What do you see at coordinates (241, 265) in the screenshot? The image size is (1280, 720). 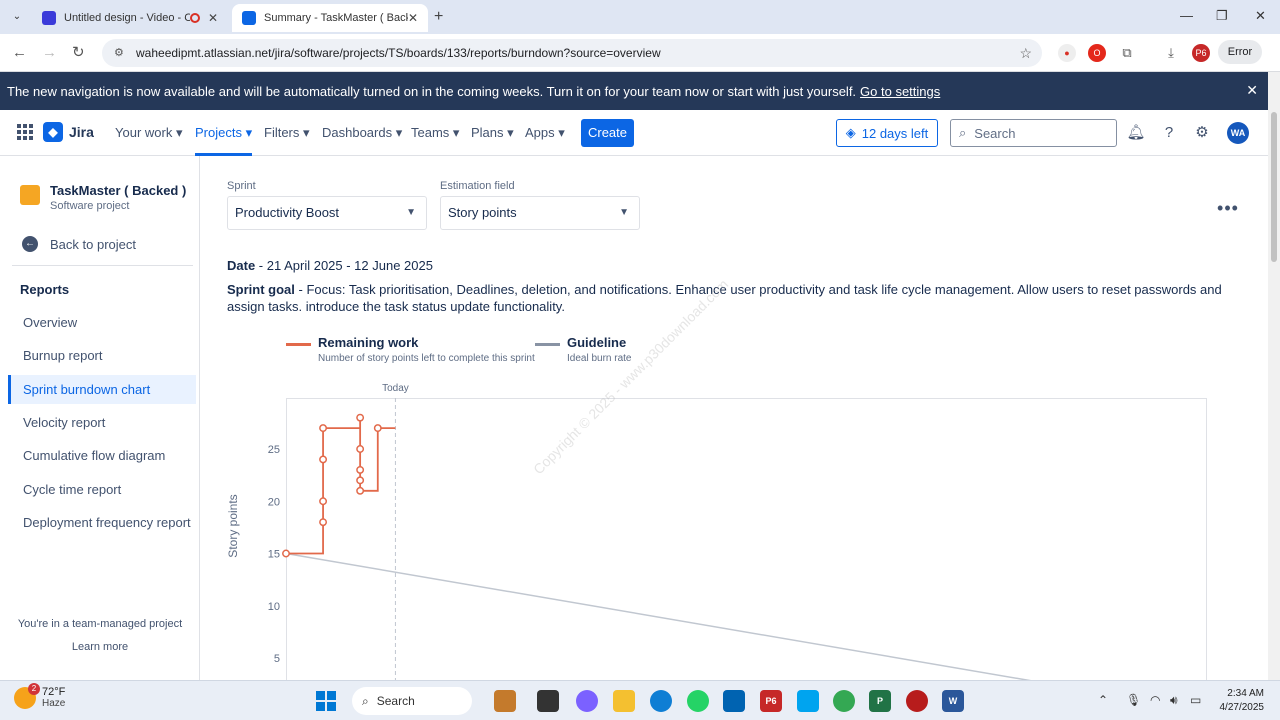 I see `date-label: Date` at bounding box center [241, 265].